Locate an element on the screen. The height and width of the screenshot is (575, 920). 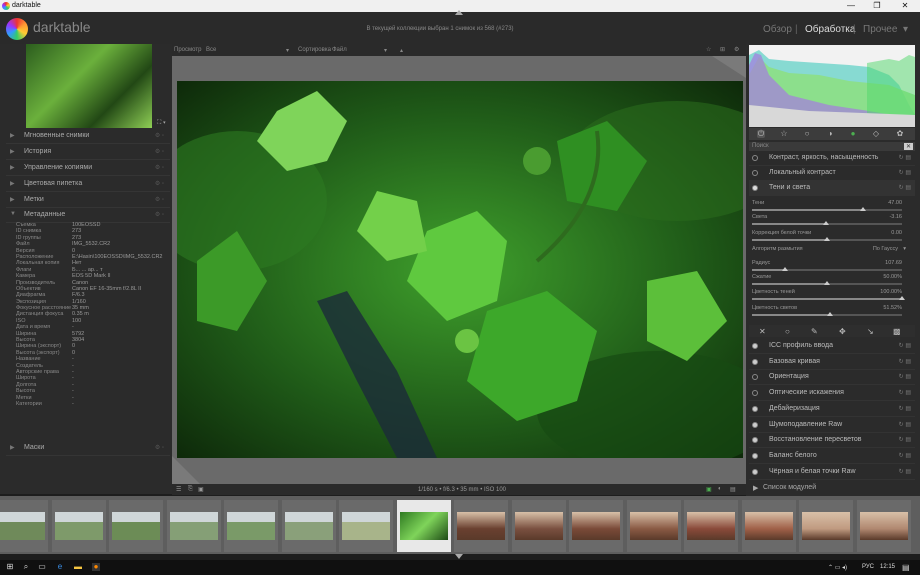
module-shadows-highlights: Тени и света ↻ ▤ is located at coordinates (832, 188).